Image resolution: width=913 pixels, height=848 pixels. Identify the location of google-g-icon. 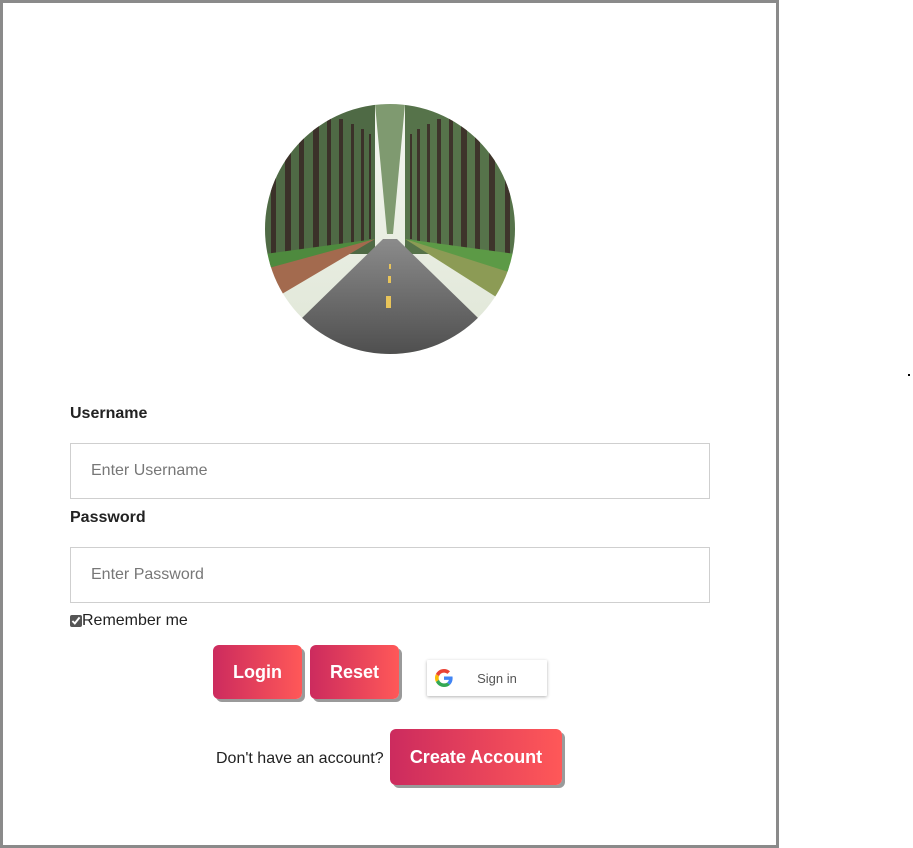
(444, 678).